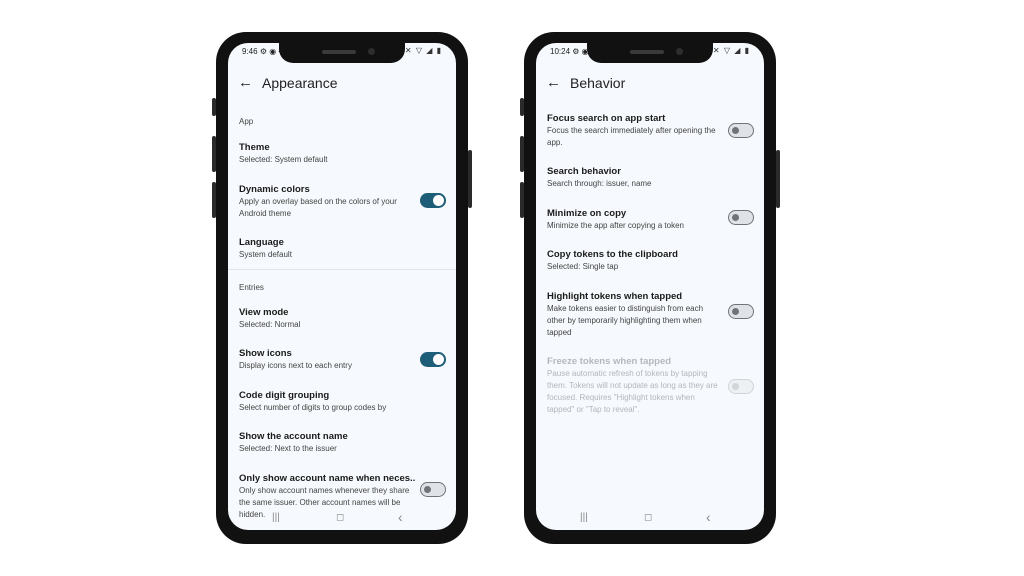  Describe the element at coordinates (587, 213) in the screenshot. I see `setting-title: Minimize on copy` at that location.